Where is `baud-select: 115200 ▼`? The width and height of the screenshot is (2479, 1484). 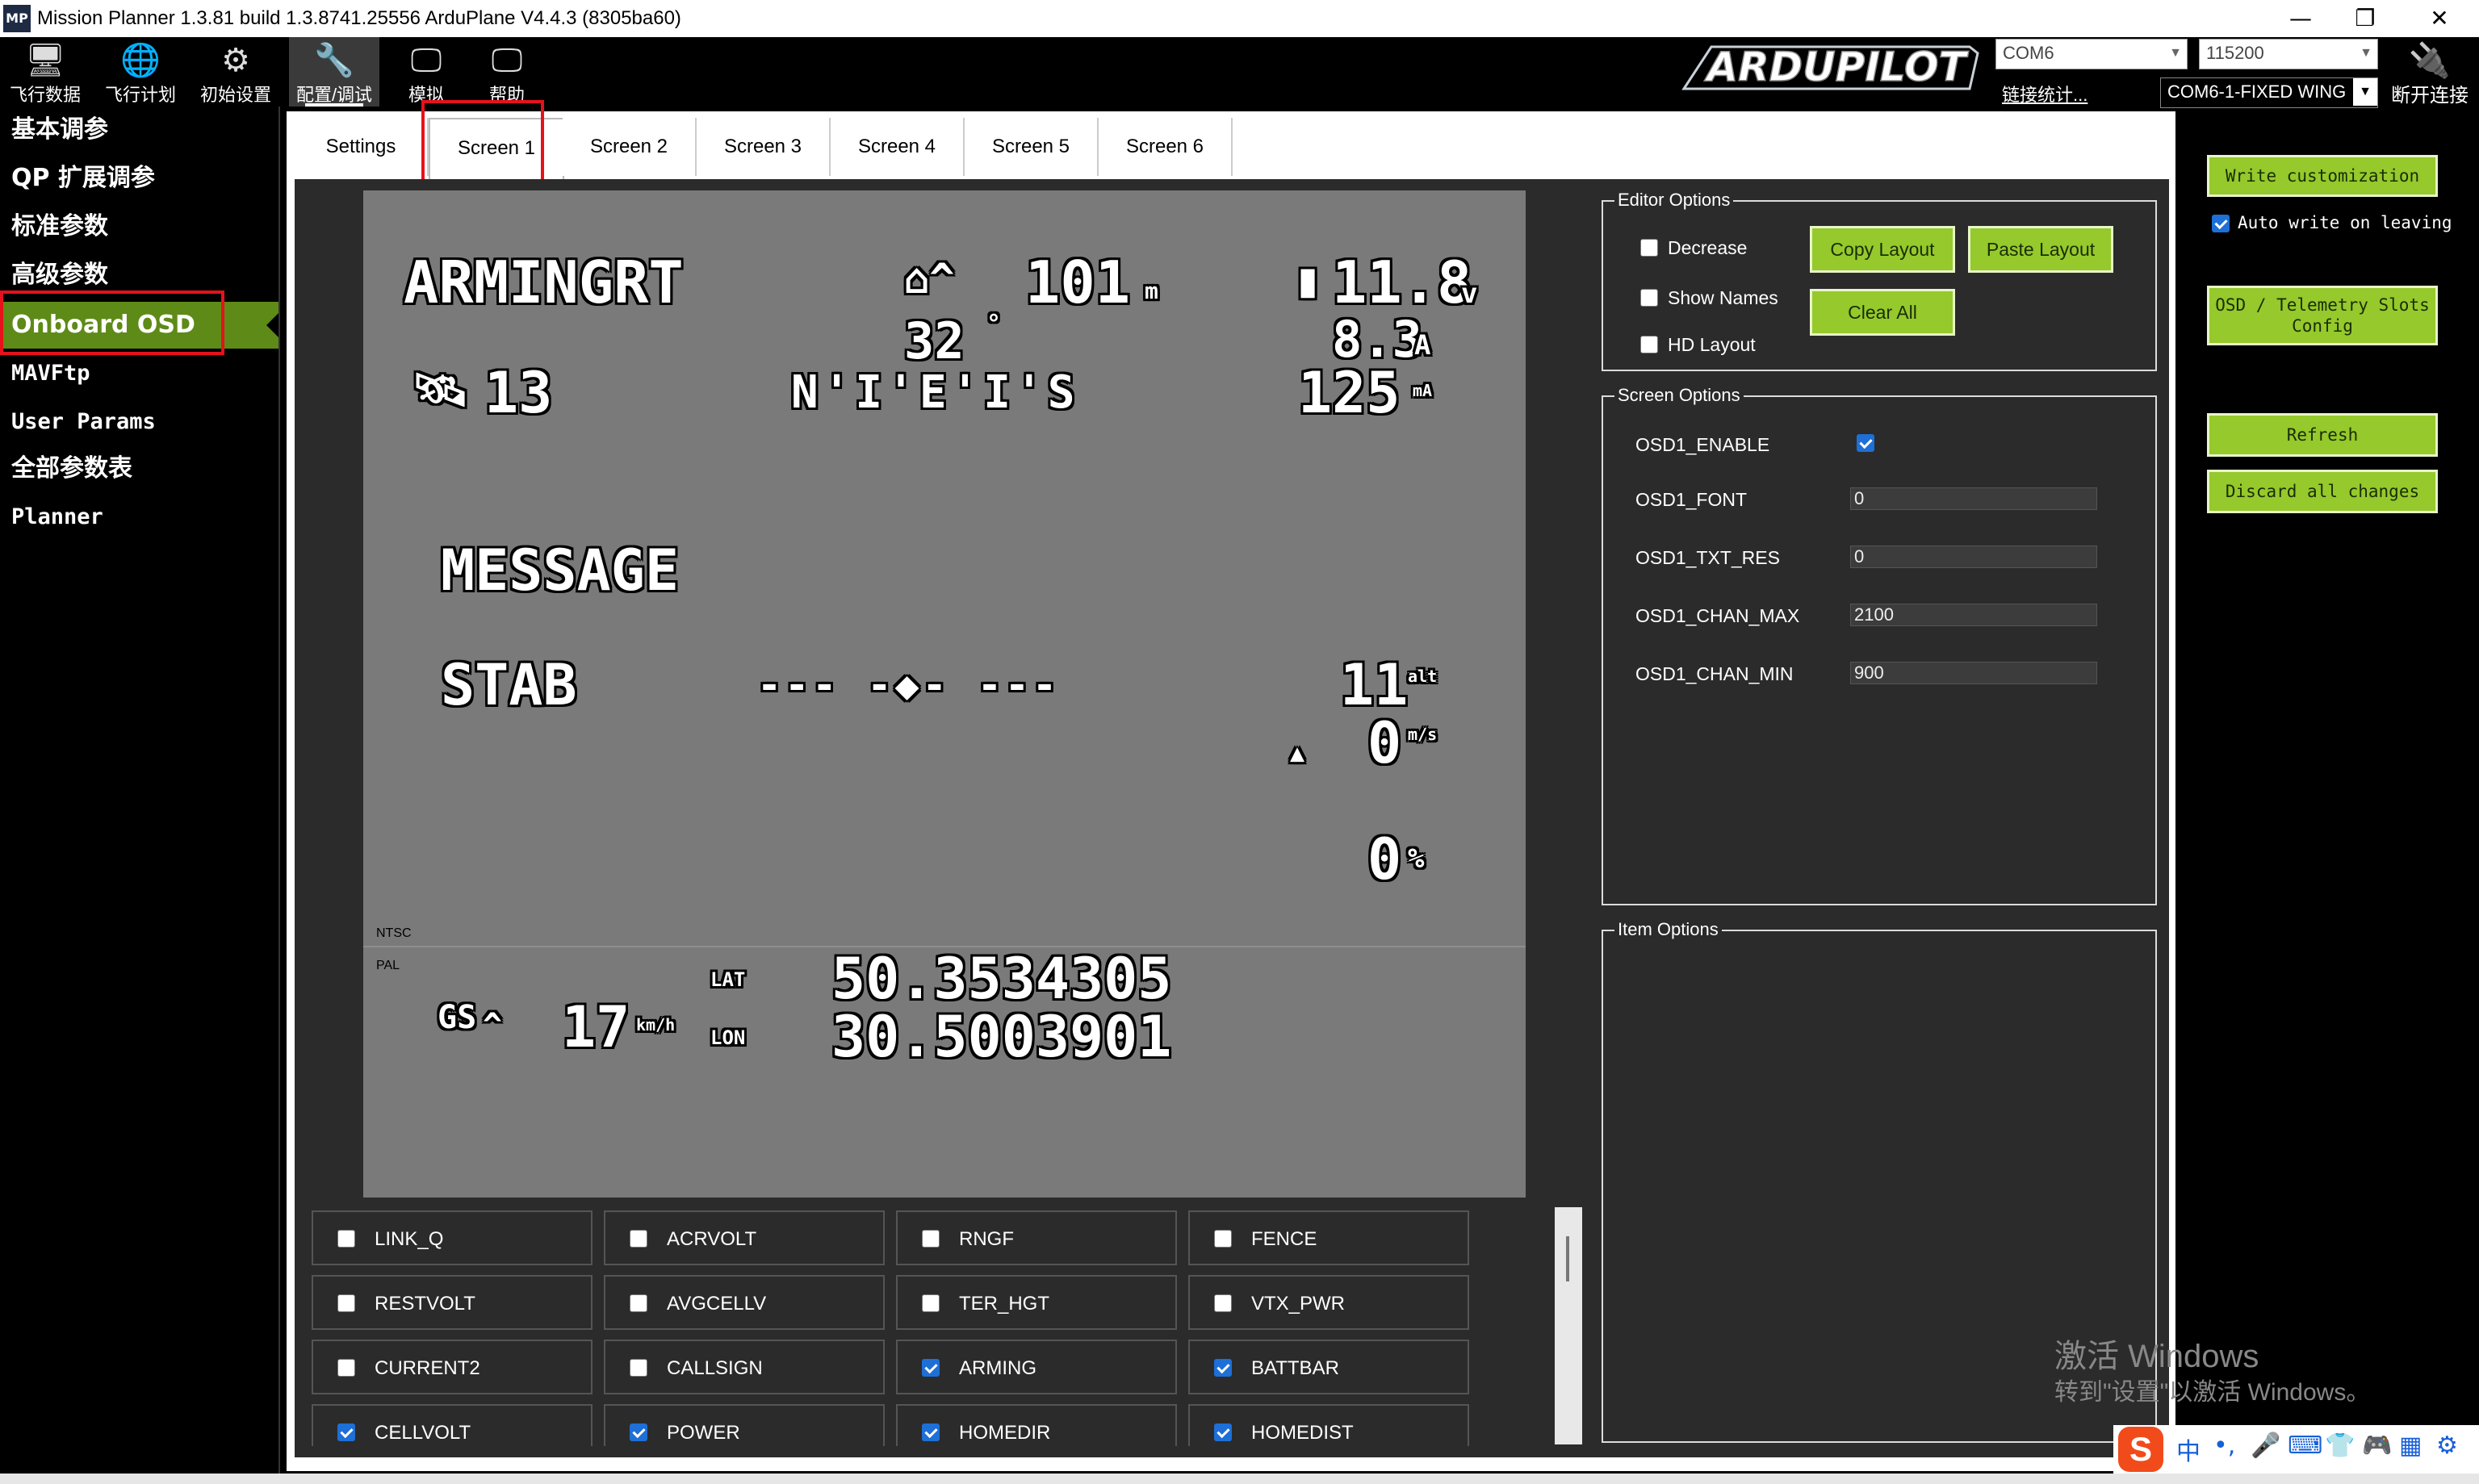 baud-select: 115200 ▼ is located at coordinates (2288, 54).